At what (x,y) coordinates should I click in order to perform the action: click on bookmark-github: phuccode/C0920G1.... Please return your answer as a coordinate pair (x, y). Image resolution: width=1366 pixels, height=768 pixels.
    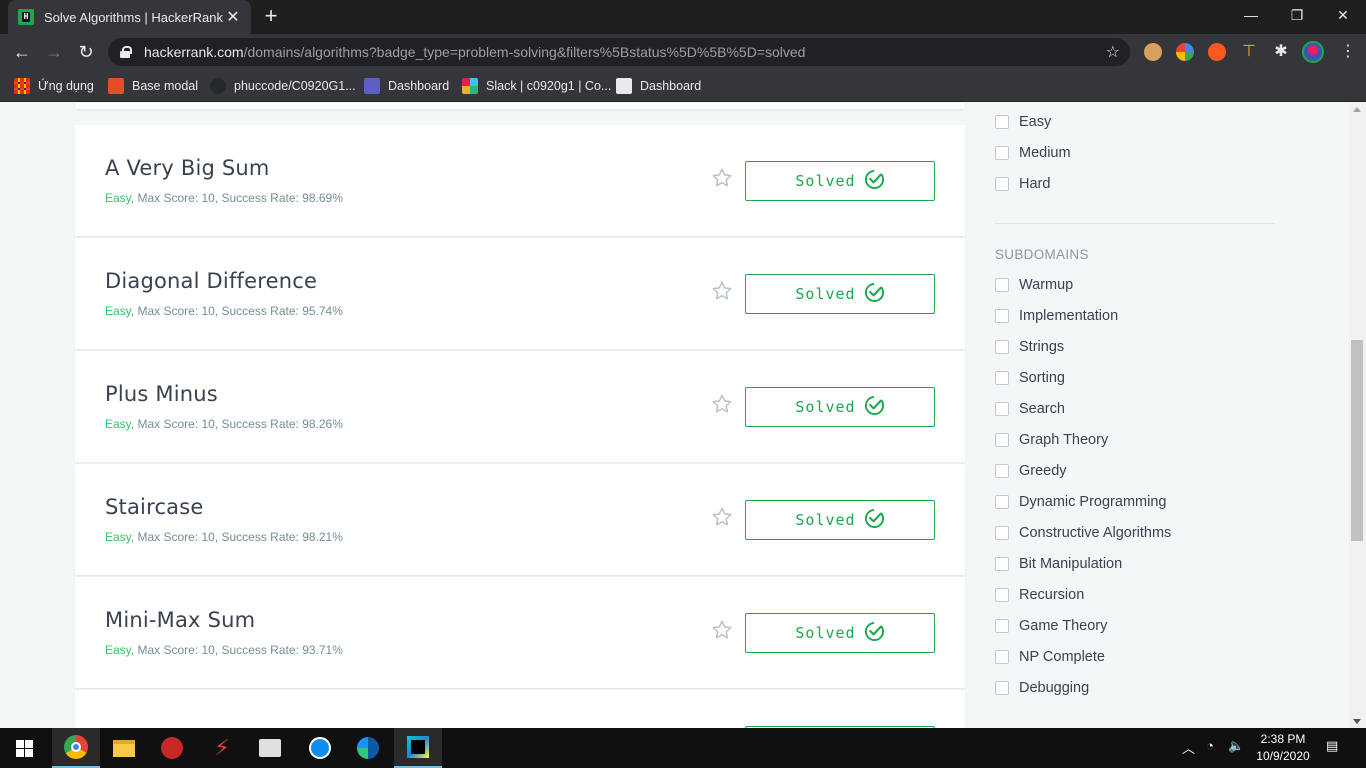
    Looking at the image, I should click on (283, 86).